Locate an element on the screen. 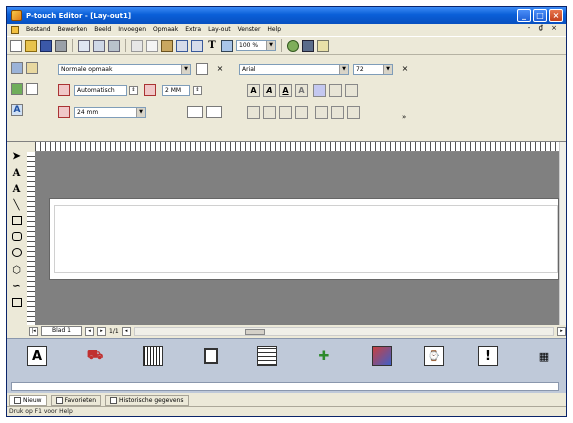  gallery-scrollbar is located at coordinates (285, 386).